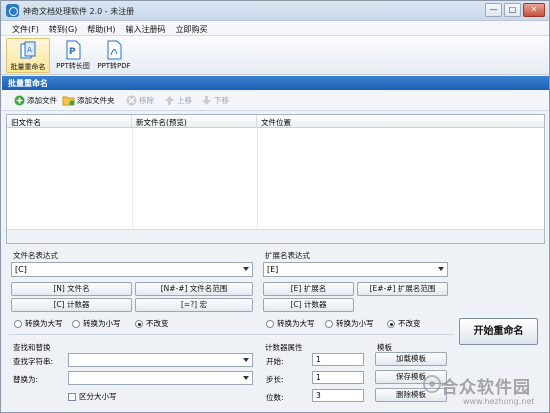 This screenshot has height=413, width=550. What do you see at coordinates (498, 331) in the screenshot?
I see `start-rename-button: 开始重命名` at bounding box center [498, 331].